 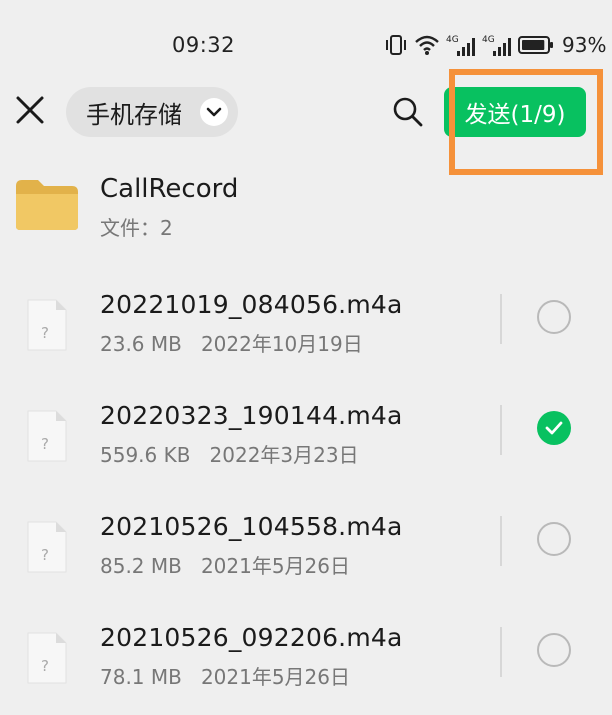 I want to click on signal-icon-2: 4G, so click(x=496, y=45).